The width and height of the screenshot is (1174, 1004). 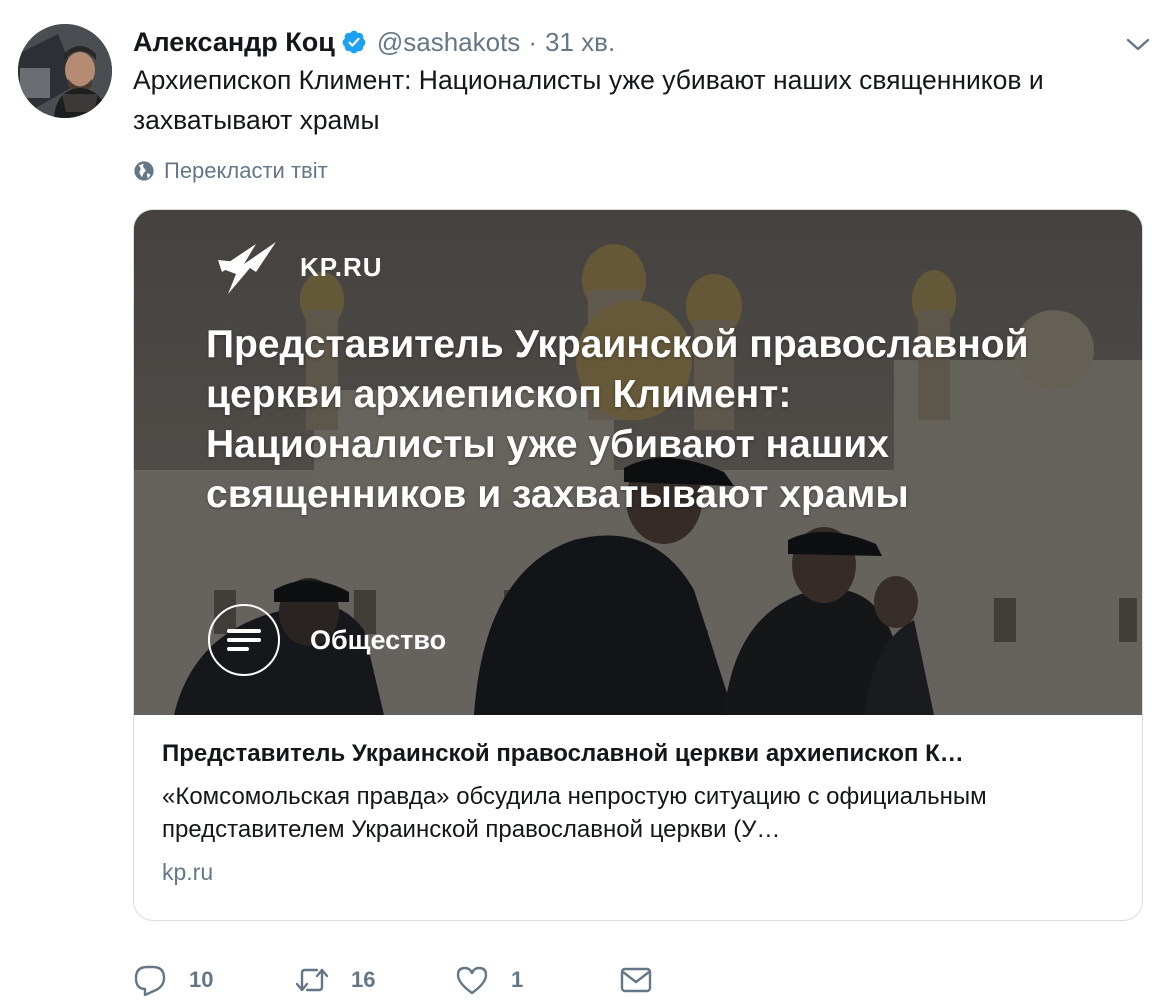 What do you see at coordinates (234, 42) in the screenshot?
I see `user-name: Александр Коц` at bounding box center [234, 42].